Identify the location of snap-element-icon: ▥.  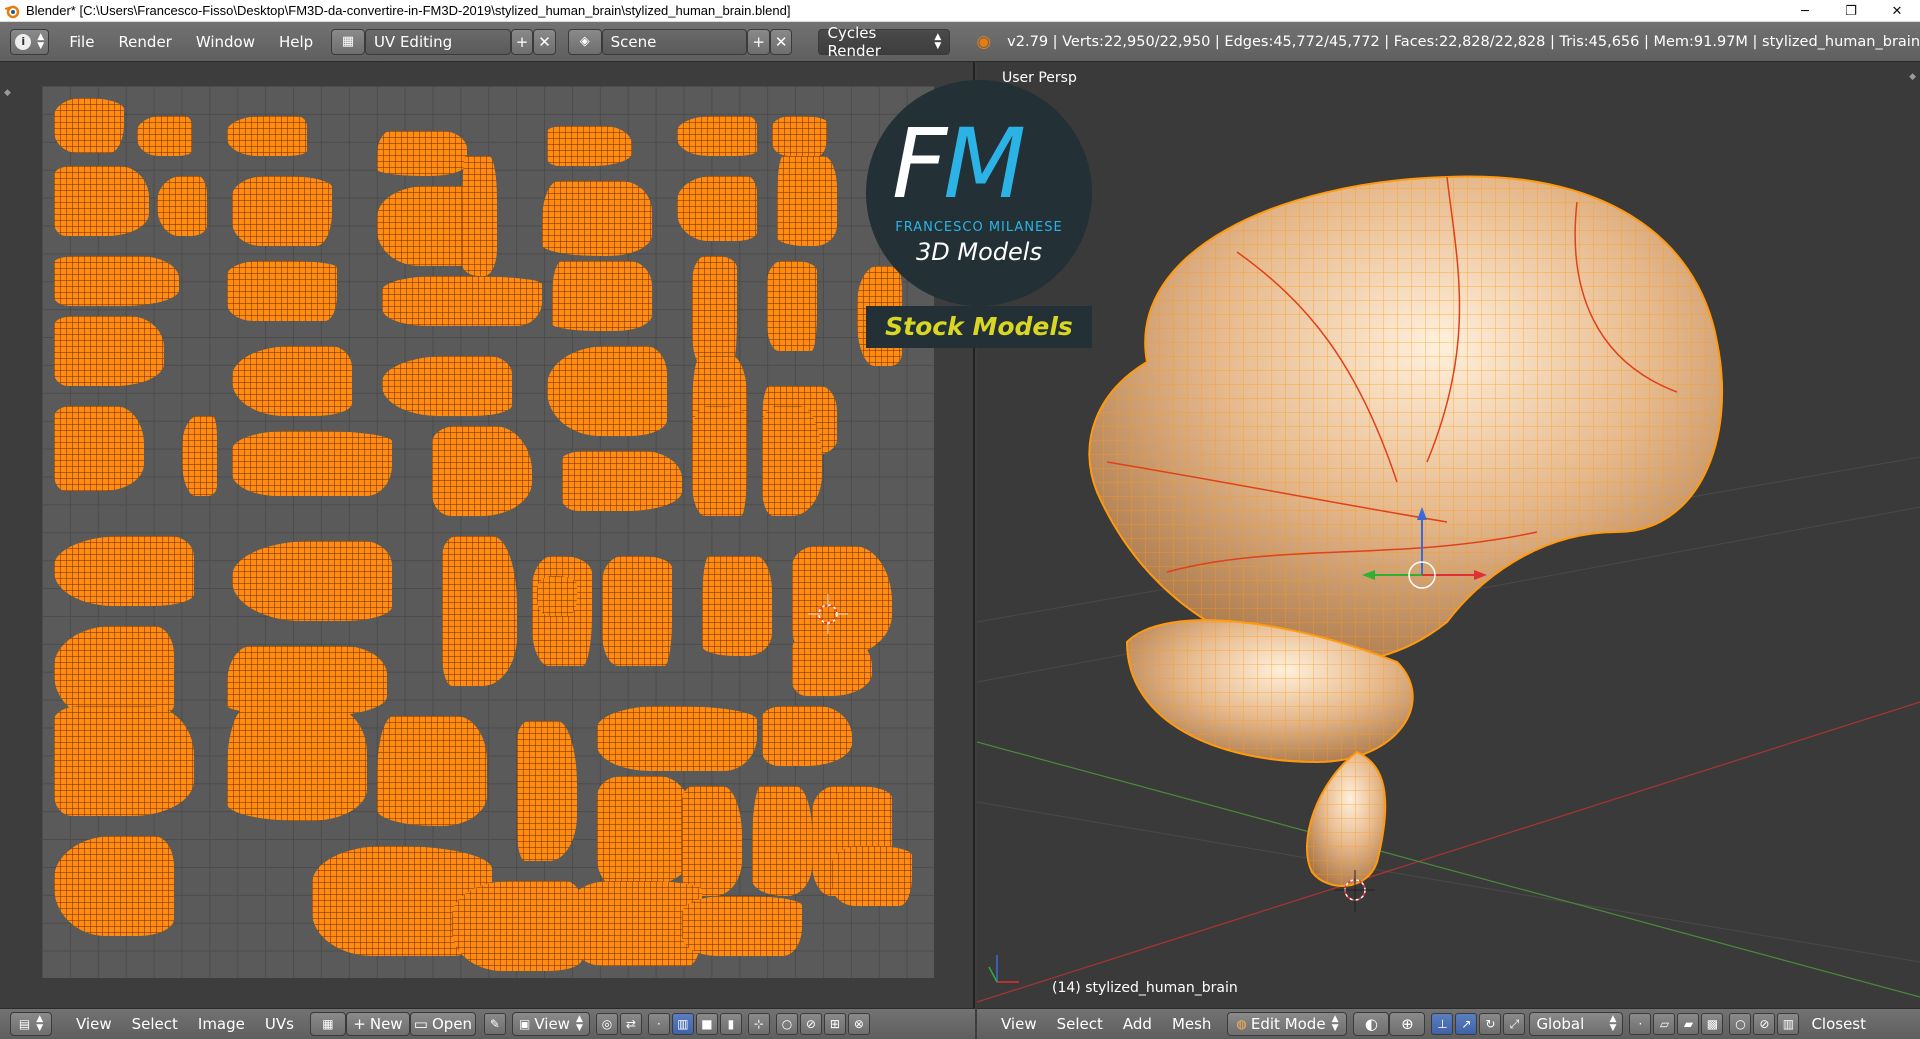
(1788, 1024).